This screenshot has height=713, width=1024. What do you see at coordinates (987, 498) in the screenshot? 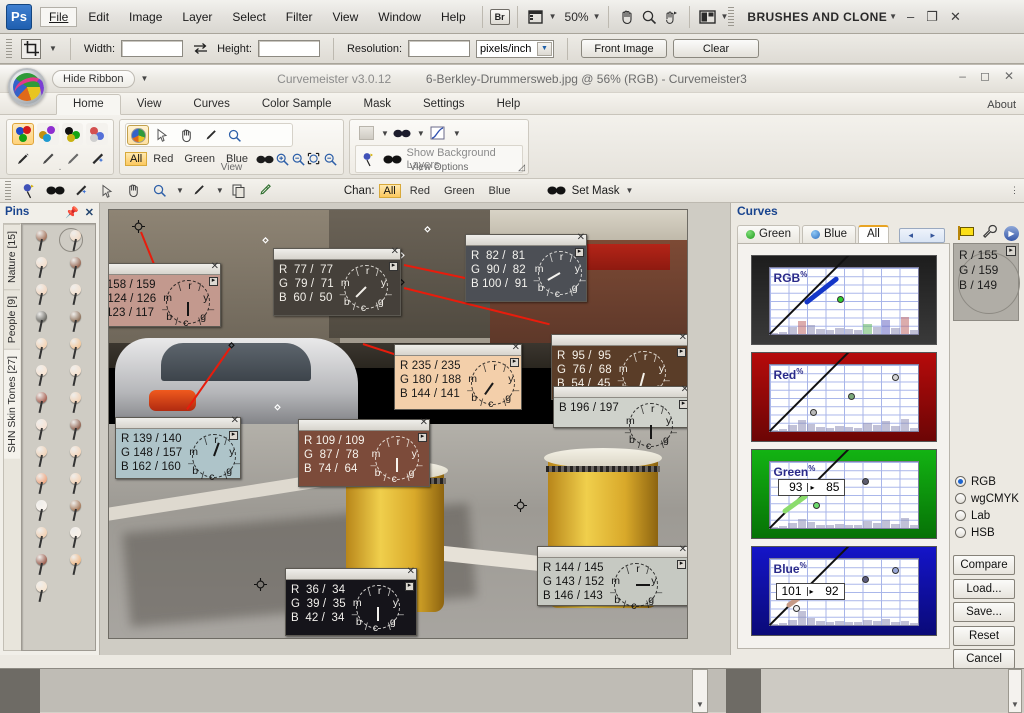
I see `radio-wgcmyk: wgCMYK` at bounding box center [987, 498].